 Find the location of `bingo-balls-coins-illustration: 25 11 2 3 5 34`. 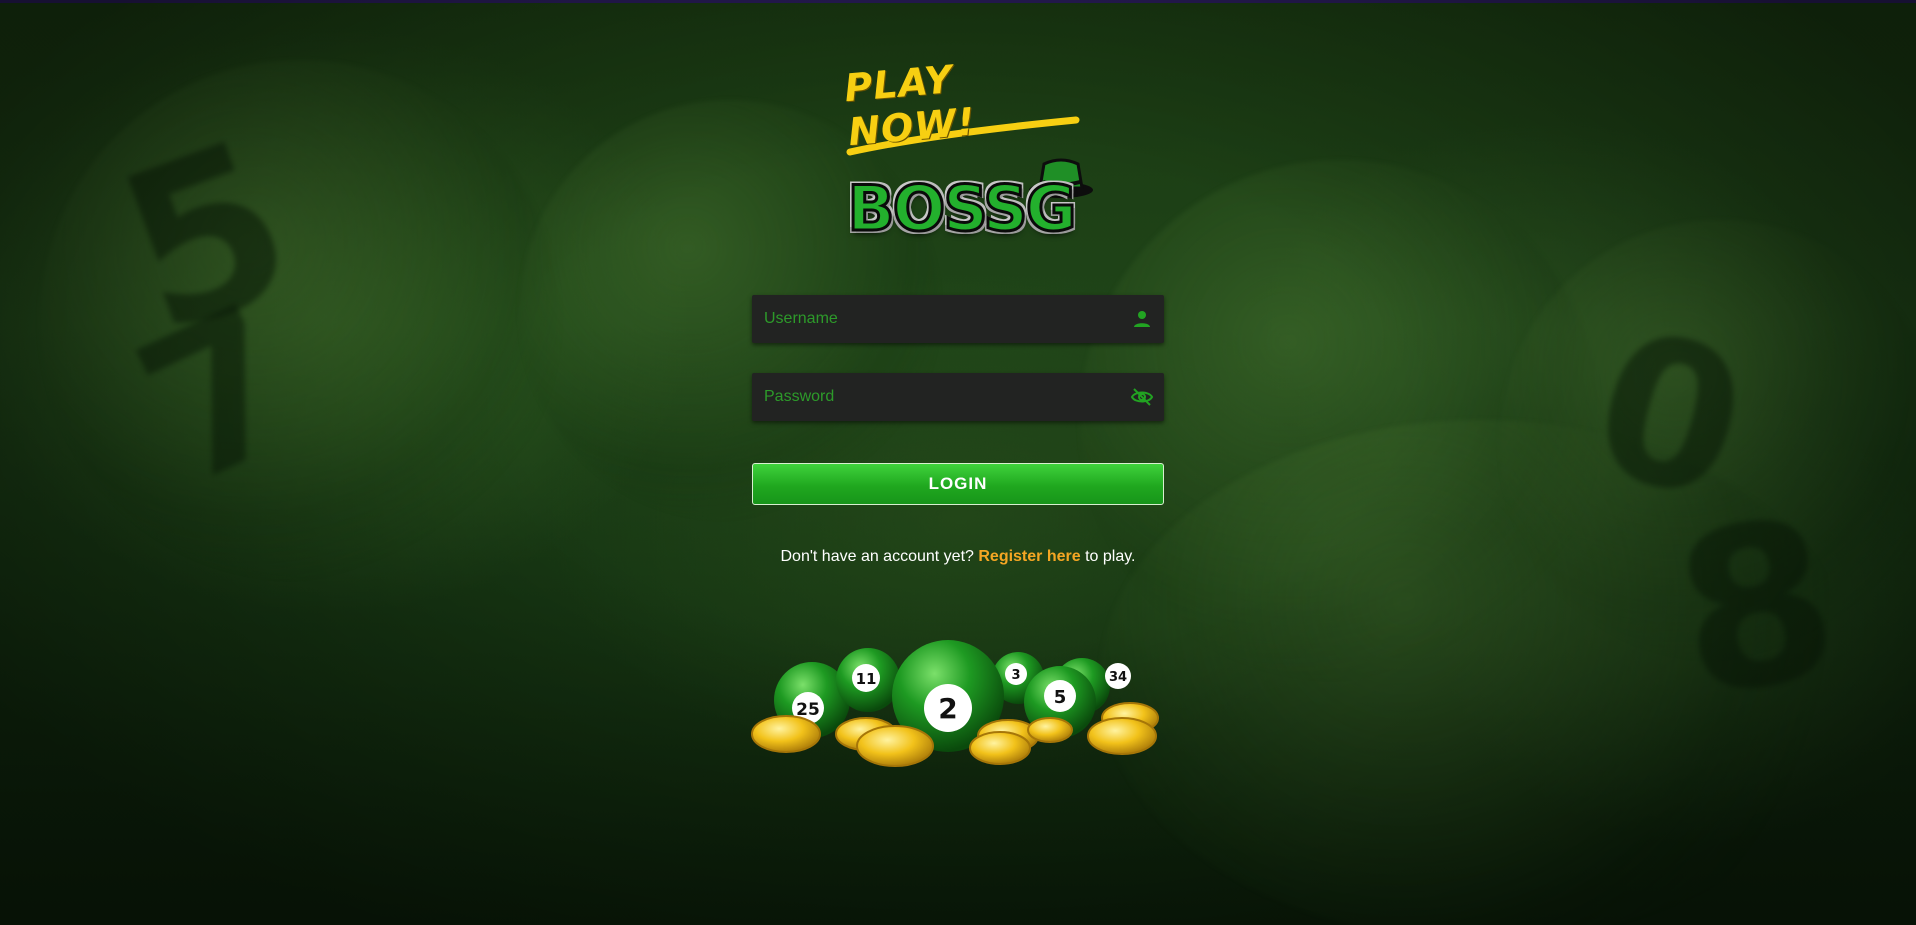

bingo-balls-coins-illustration: 25 11 2 3 5 34 is located at coordinates (955, 703).